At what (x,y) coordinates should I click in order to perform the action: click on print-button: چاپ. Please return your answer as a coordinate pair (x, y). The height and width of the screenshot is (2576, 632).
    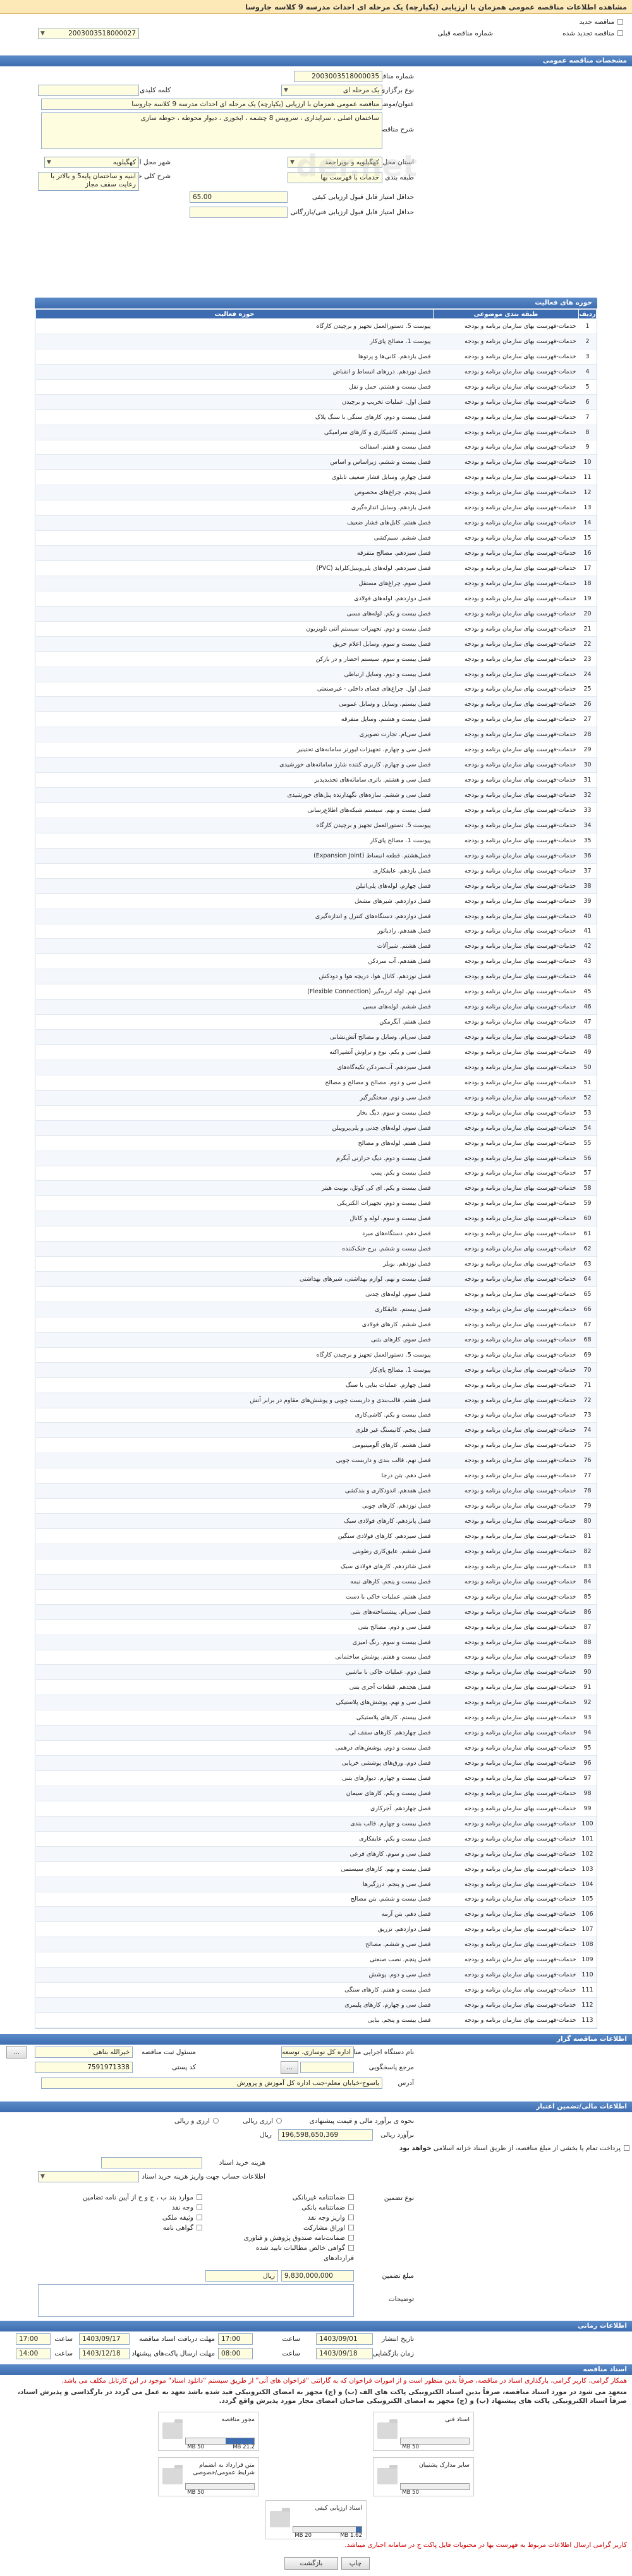
    Looking at the image, I should click on (355, 2563).